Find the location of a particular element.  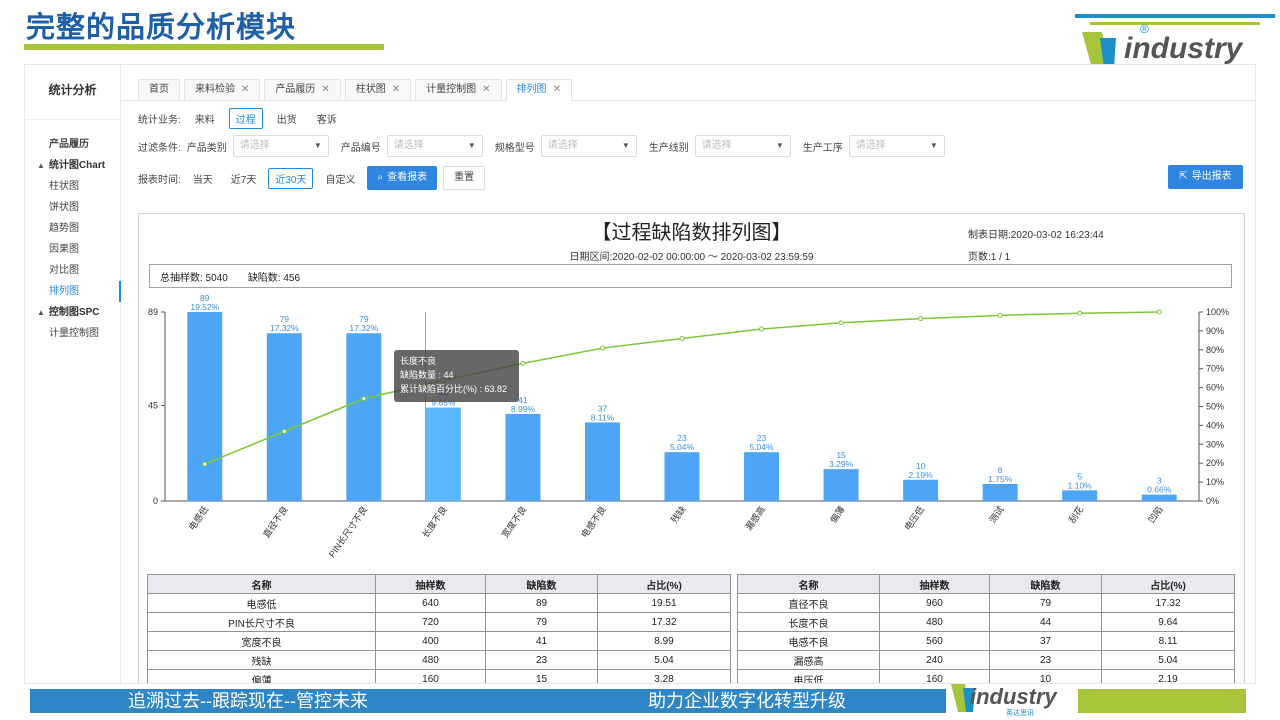

col-header: 缺陷数 is located at coordinates (541, 584).